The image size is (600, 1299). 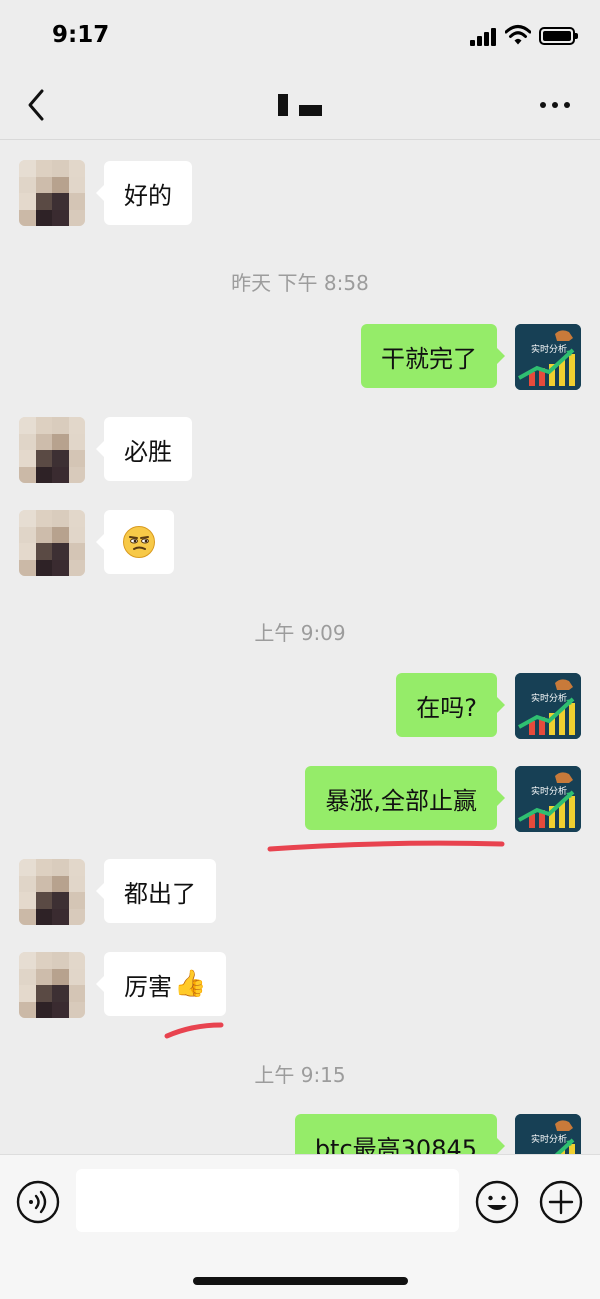 What do you see at coordinates (395, 1144) in the screenshot?
I see `message-text: btc最高30845` at bounding box center [395, 1144].